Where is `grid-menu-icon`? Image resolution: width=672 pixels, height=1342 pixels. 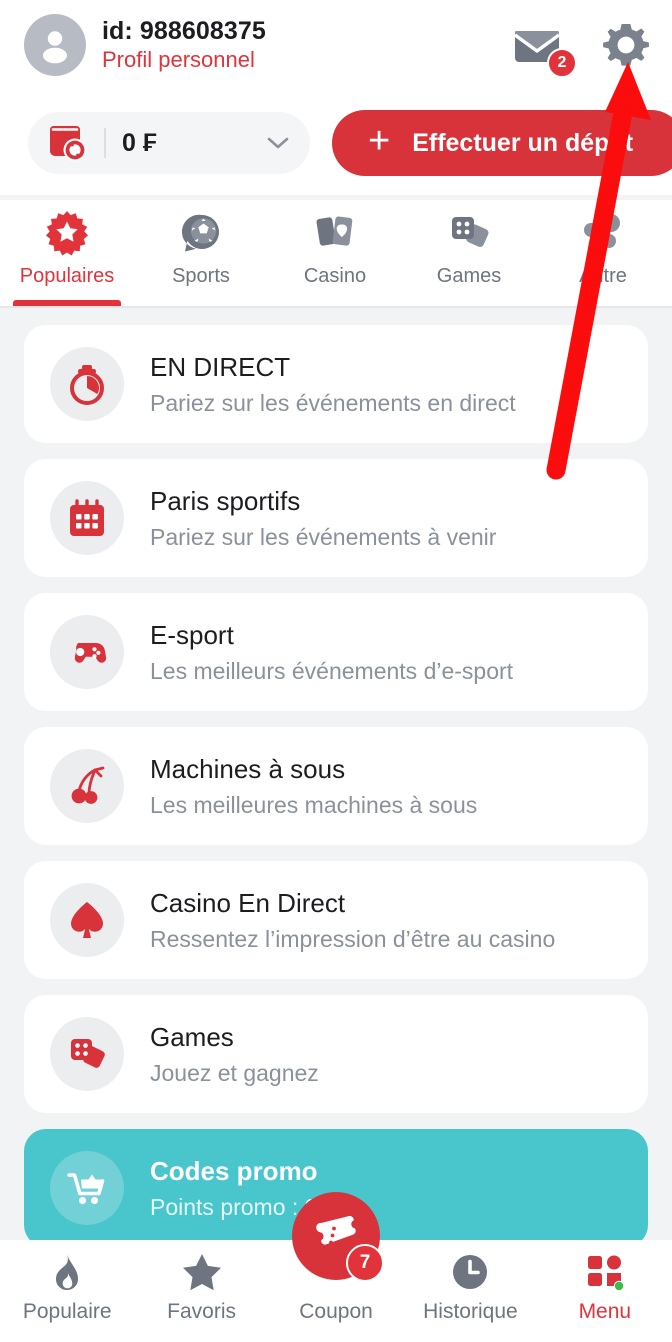
grid-menu-icon is located at coordinates (605, 1272).